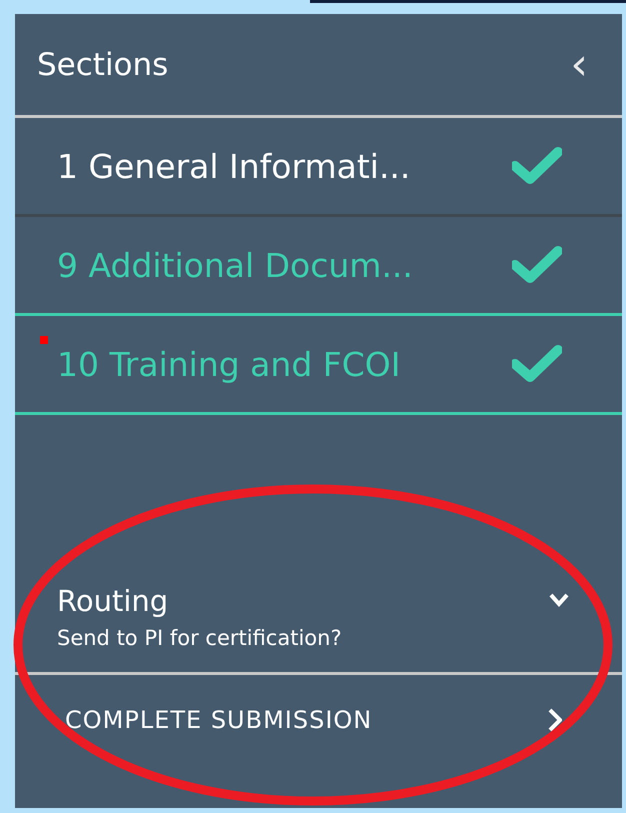 This screenshot has width=626, height=813. I want to click on routing-subtitle: Send to PI for certification?, so click(199, 638).